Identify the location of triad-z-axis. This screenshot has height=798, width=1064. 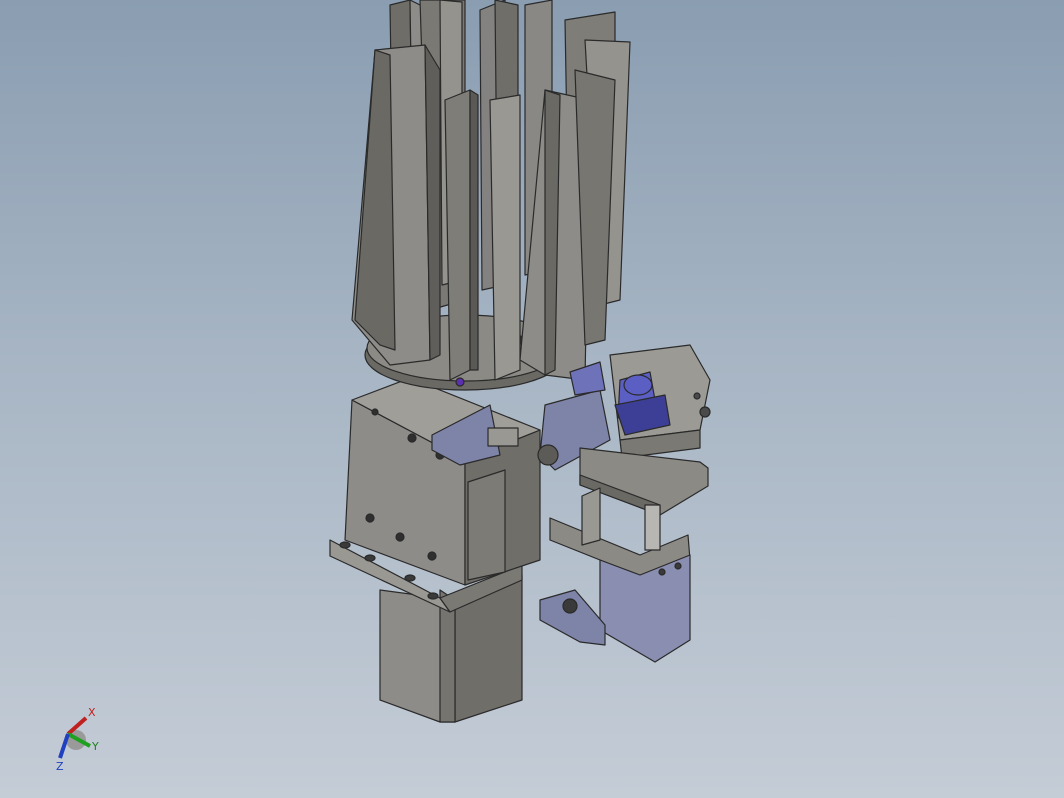
(64, 746).